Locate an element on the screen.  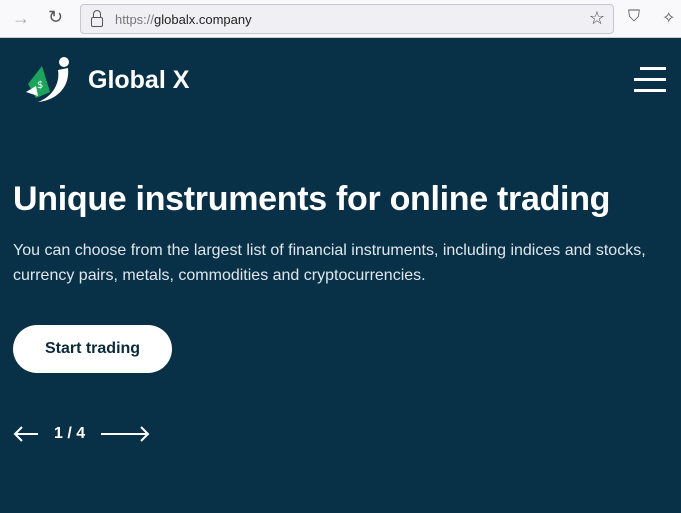
brand-name: Global X is located at coordinates (138, 80).